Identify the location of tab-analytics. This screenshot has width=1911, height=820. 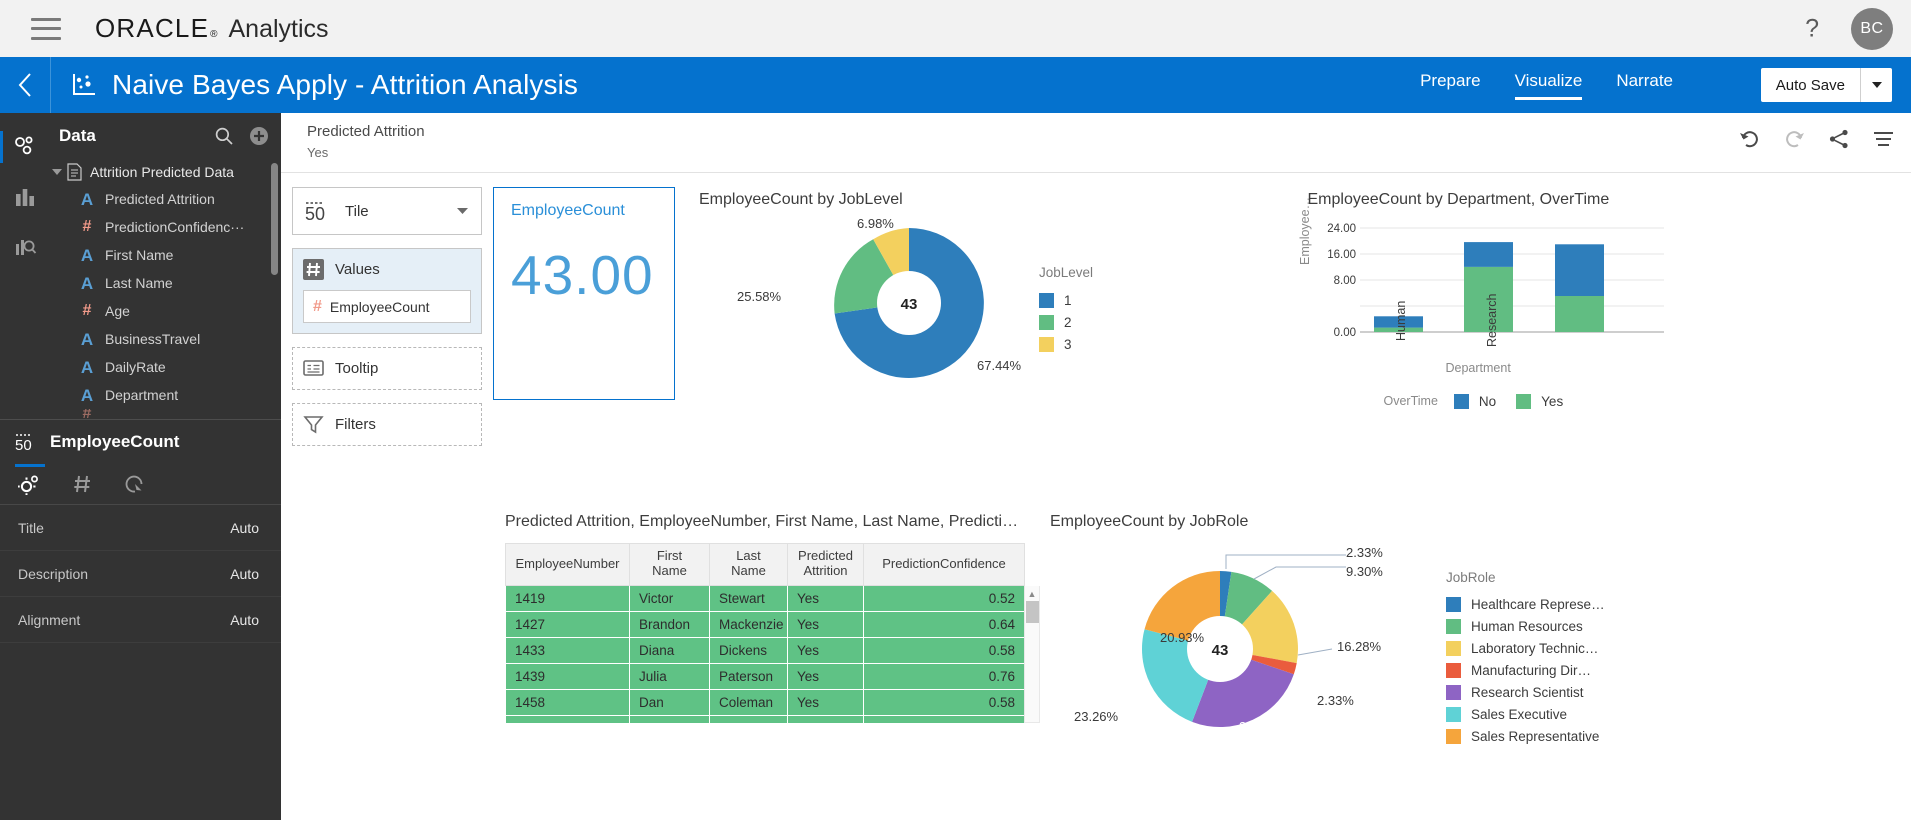
(135, 484).